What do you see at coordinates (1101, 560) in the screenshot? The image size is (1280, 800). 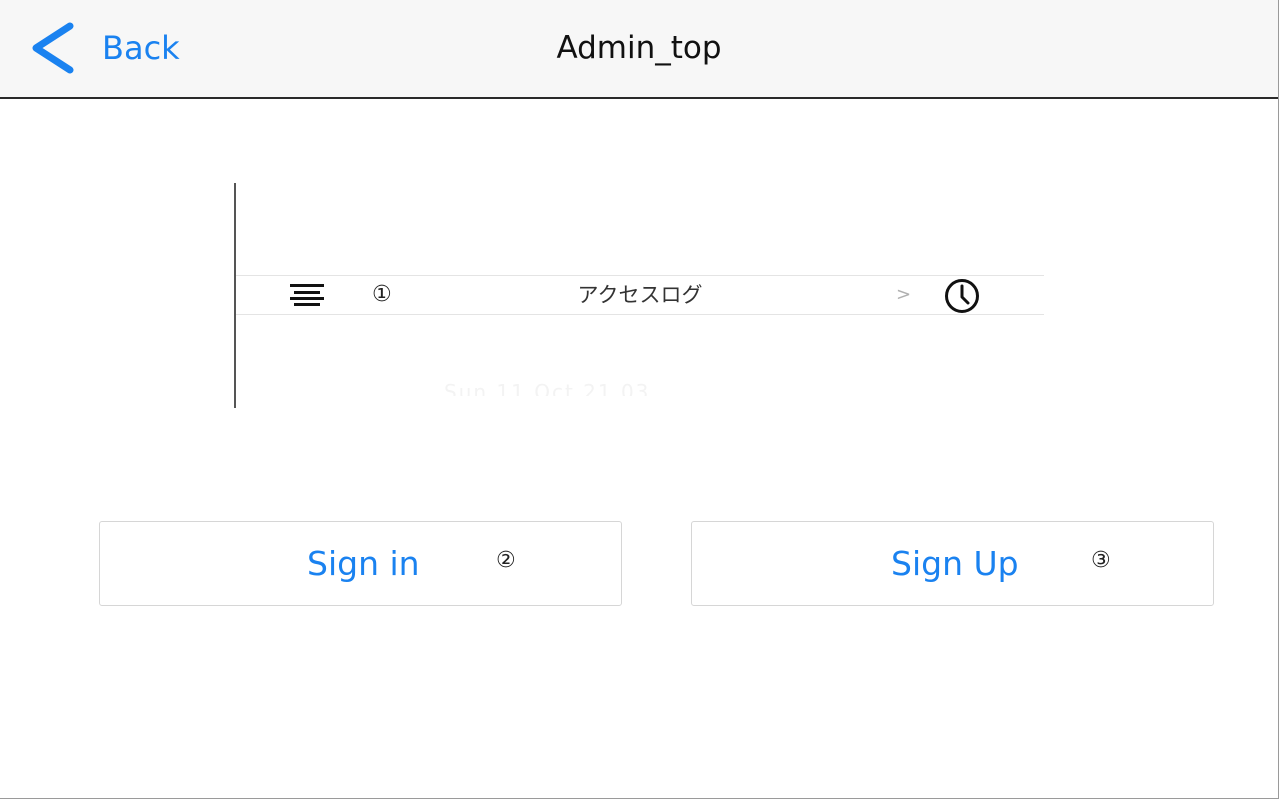 I see `sign-up-number-badge: ③` at bounding box center [1101, 560].